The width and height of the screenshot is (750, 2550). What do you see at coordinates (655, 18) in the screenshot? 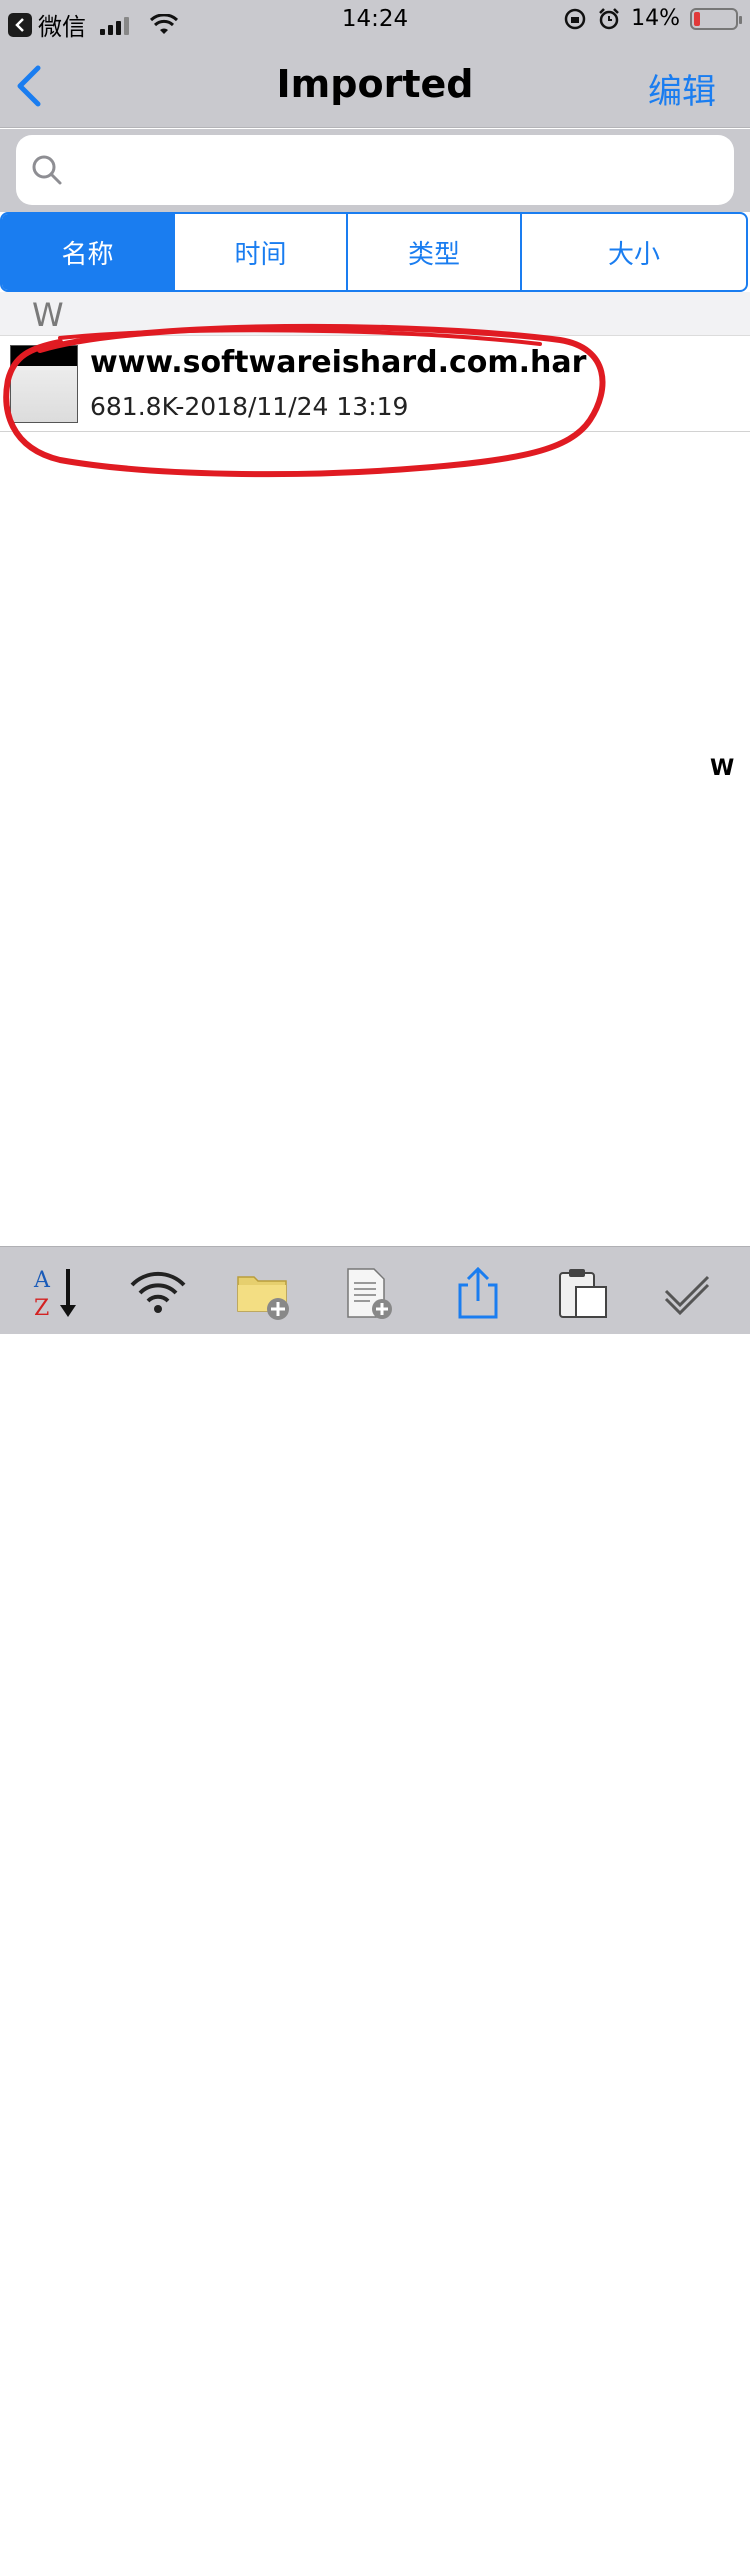
I see `battery-percent: 14%` at bounding box center [655, 18].